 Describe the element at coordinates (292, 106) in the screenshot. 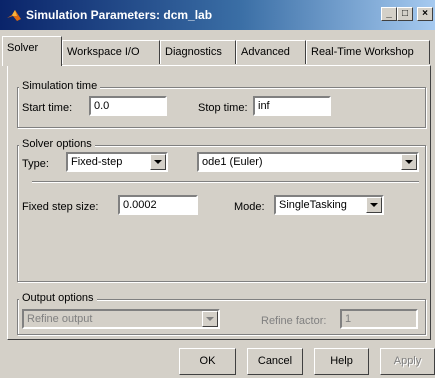

I see `stop-time-input: inf` at that location.